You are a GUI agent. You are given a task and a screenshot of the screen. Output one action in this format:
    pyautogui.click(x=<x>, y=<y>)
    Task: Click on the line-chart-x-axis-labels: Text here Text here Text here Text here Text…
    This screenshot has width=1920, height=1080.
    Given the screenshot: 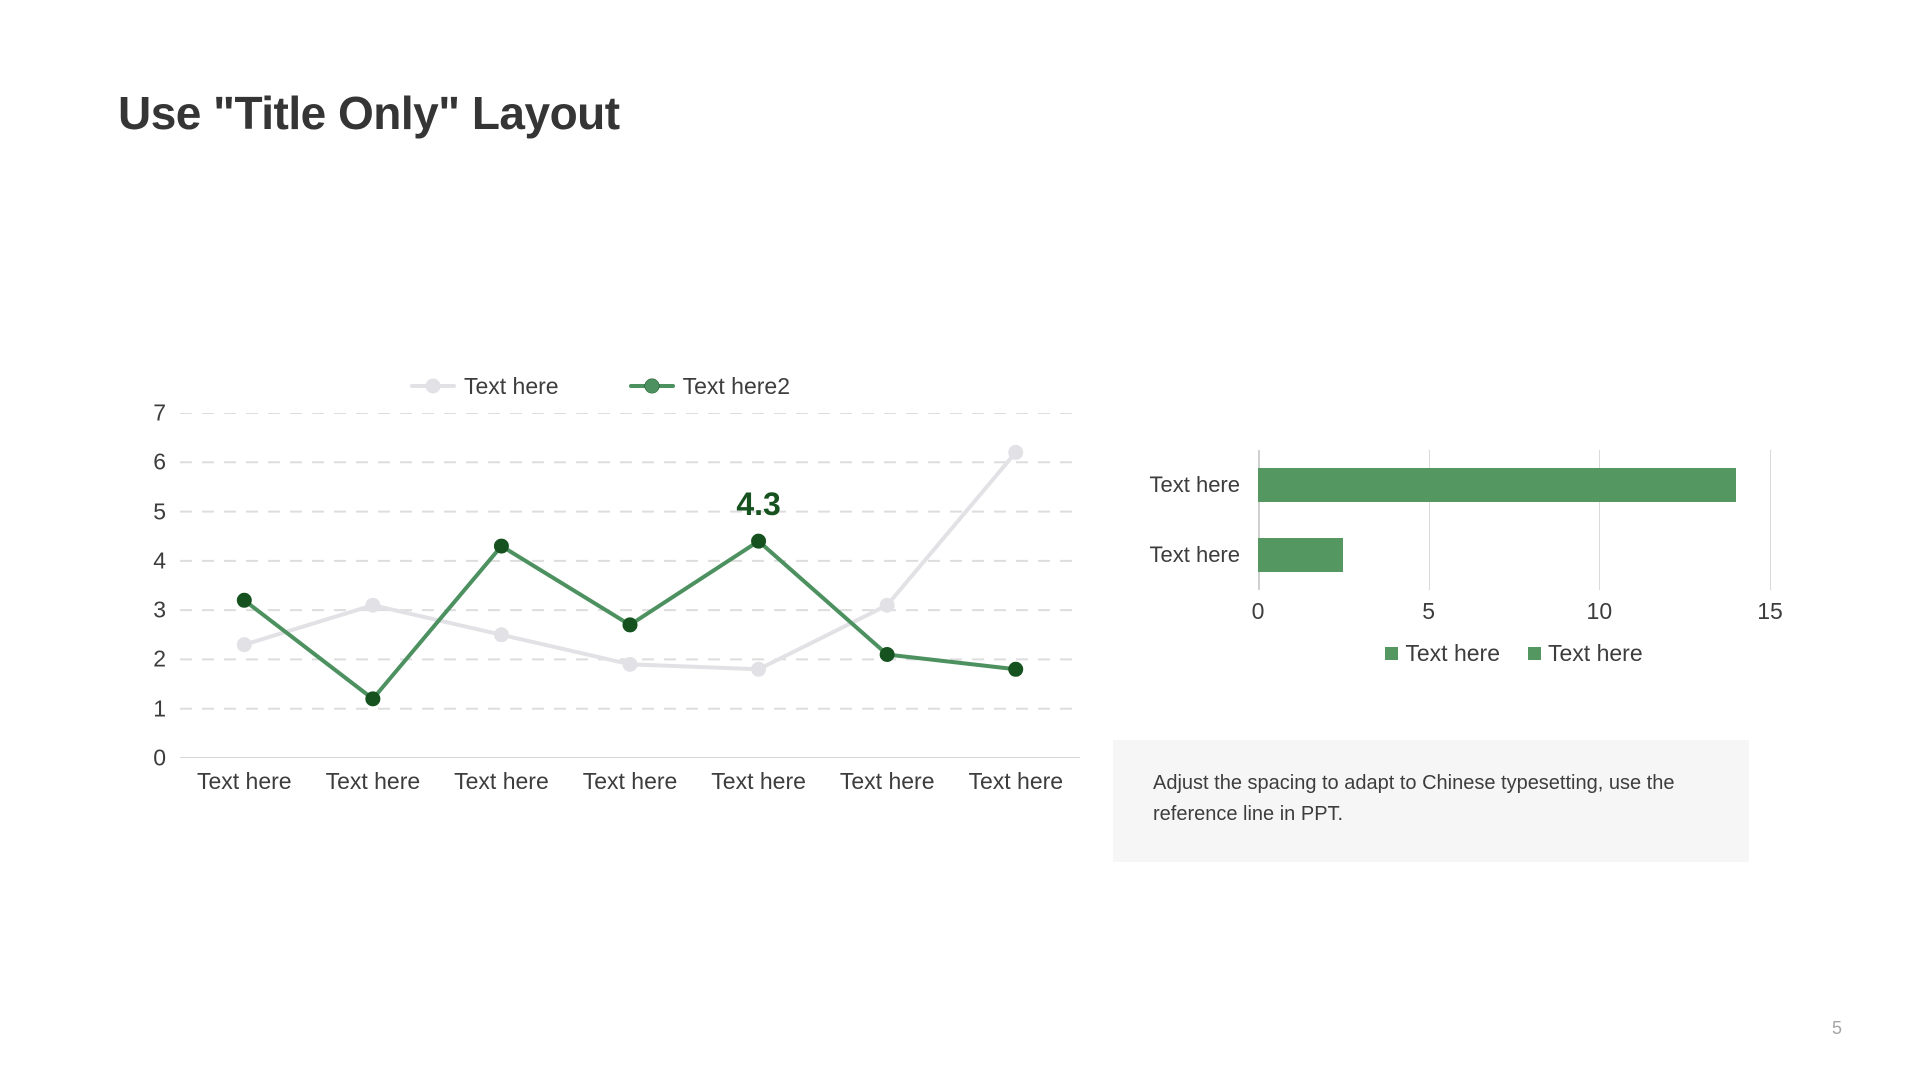 What is the action you would take?
    pyautogui.click(x=630, y=788)
    